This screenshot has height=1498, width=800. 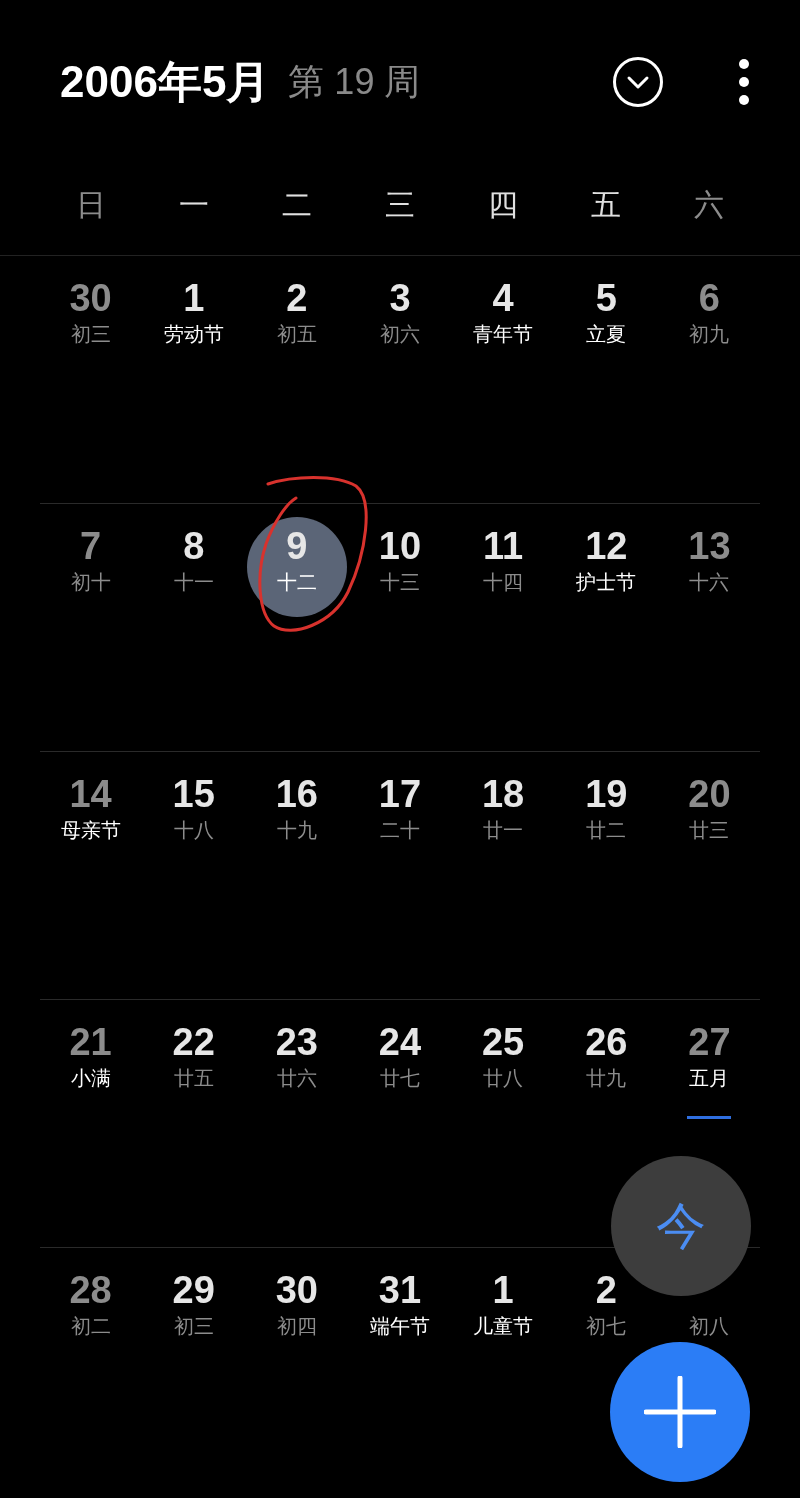 I want to click on day-number: 4, so click(x=503, y=298).